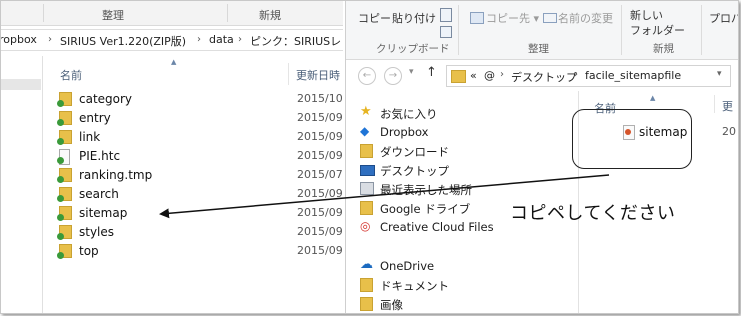 This screenshot has height=316, width=741. I want to click on annotation-arrow, so click(384, 196).